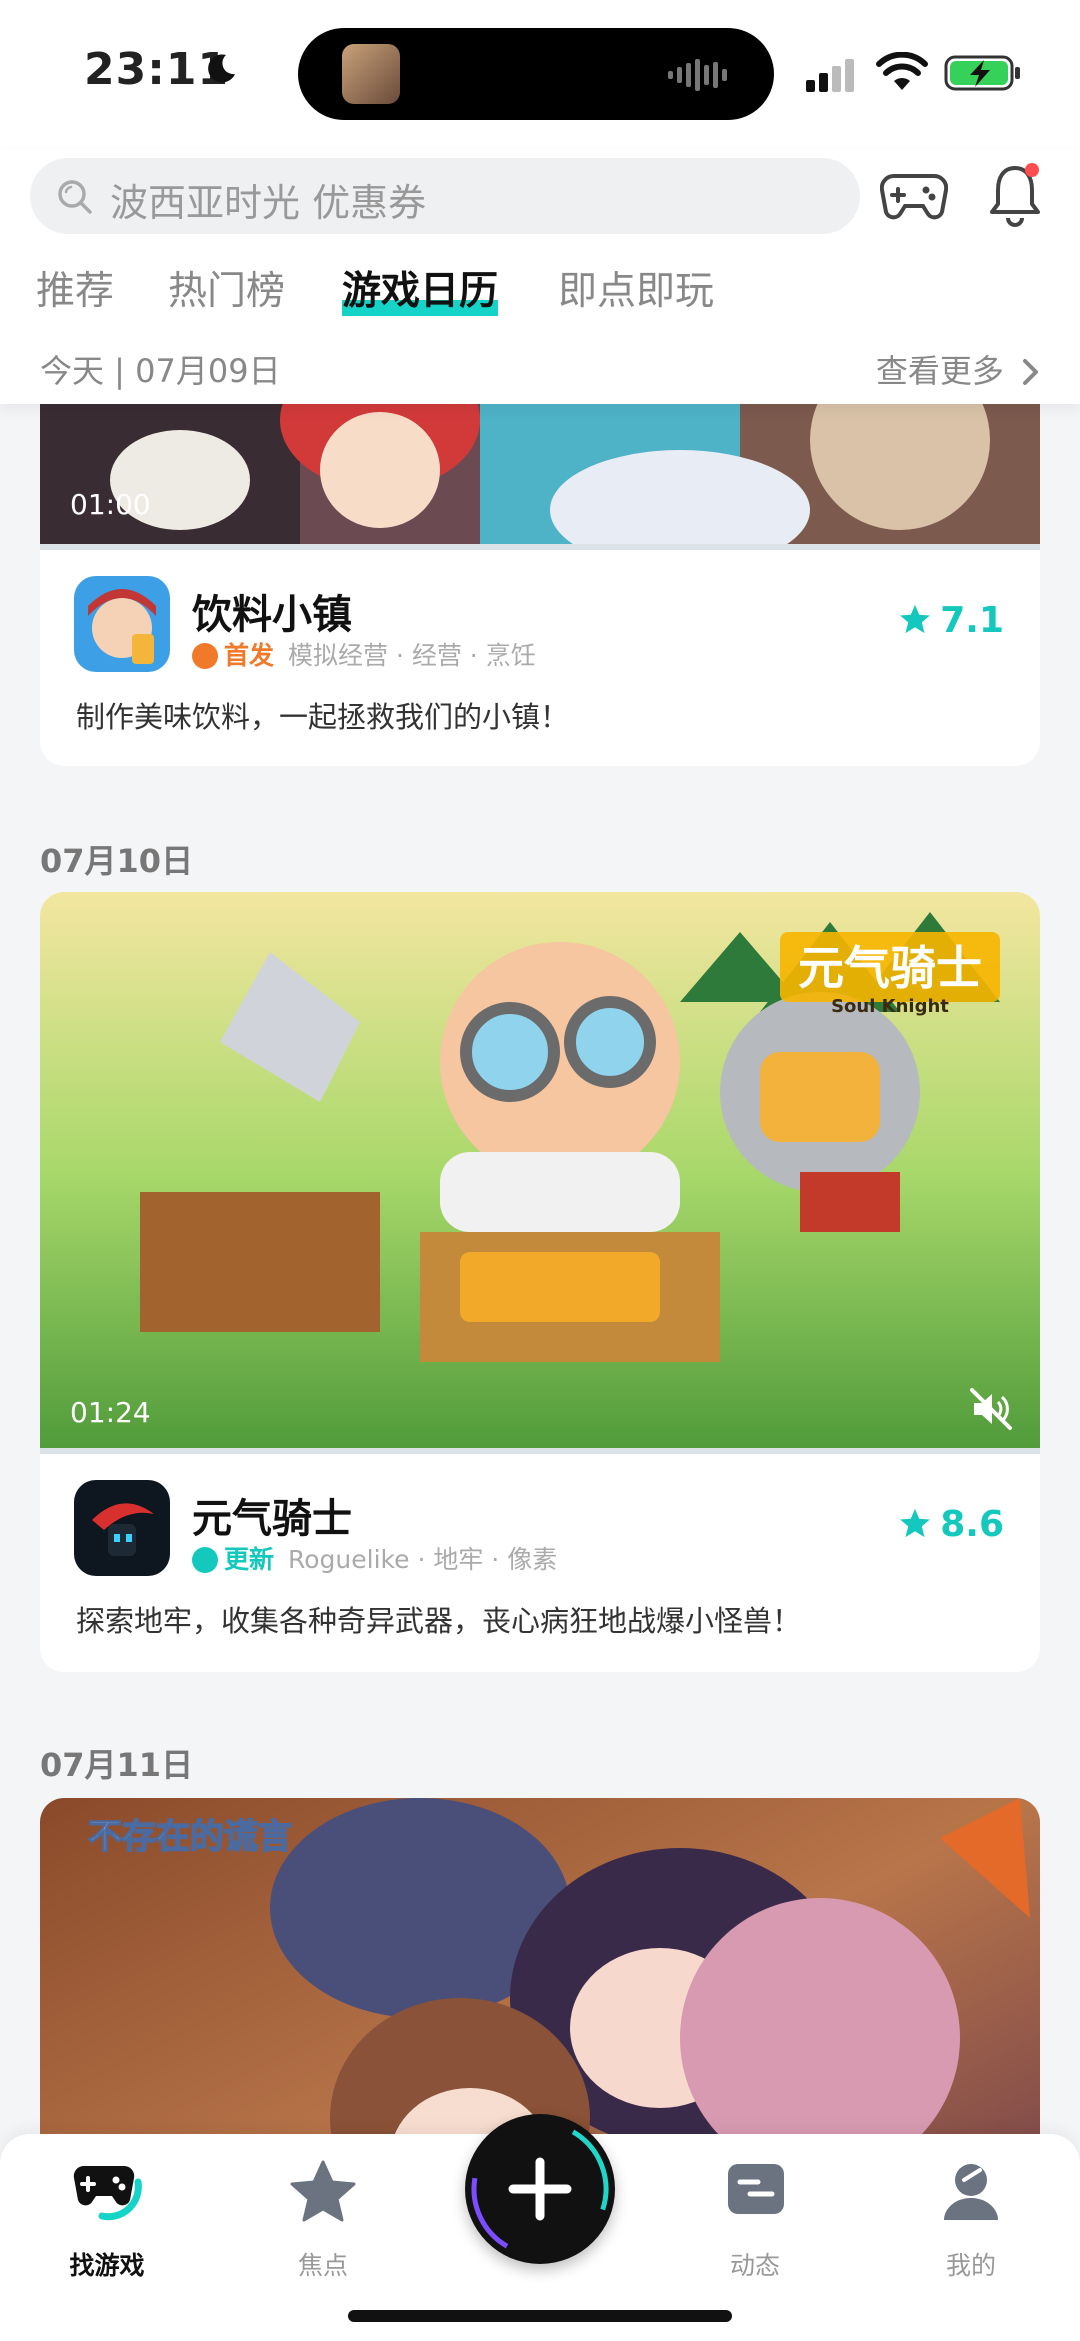 The height and width of the screenshot is (2341, 1080). What do you see at coordinates (221, 68) in the screenshot?
I see `moon-icon` at bounding box center [221, 68].